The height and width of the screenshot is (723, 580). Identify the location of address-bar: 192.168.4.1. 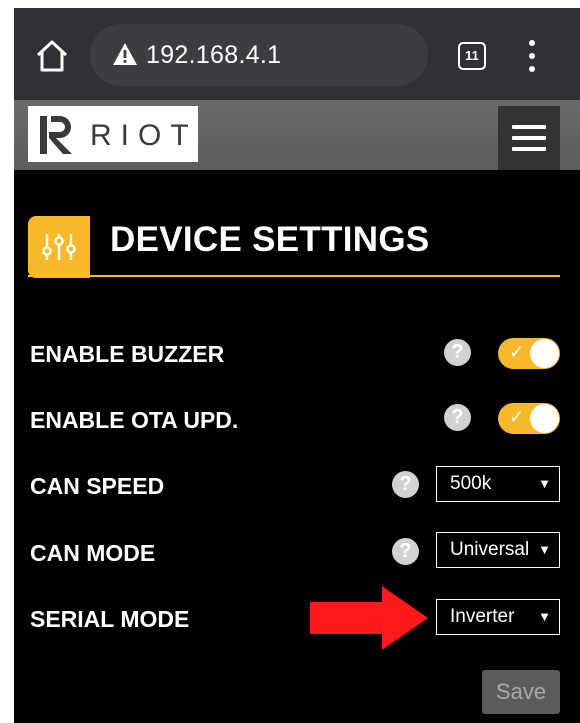
(259, 55).